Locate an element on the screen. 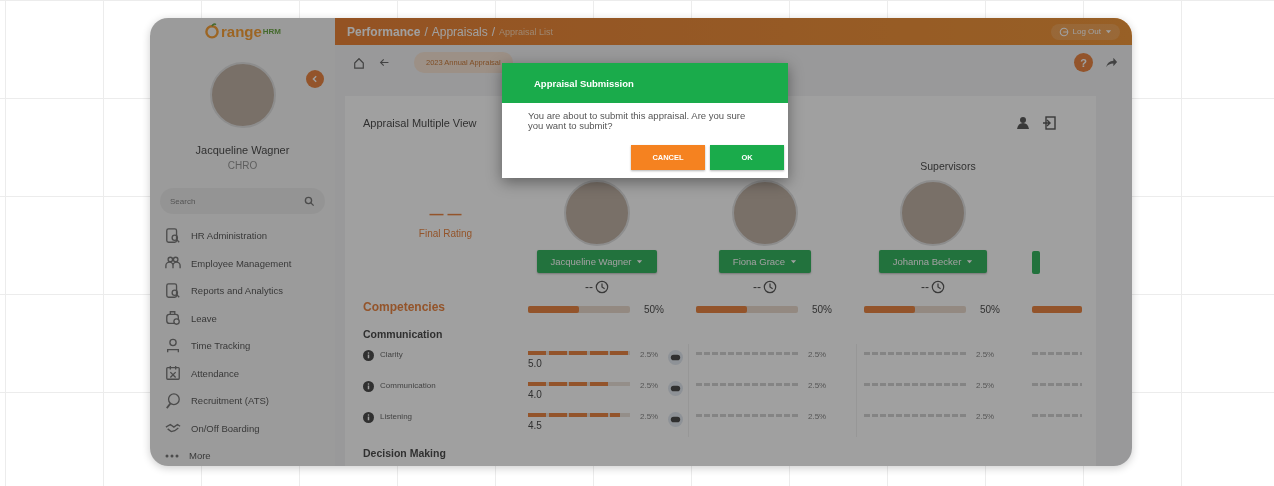 The width and height of the screenshot is (1274, 486). logo-icon is located at coordinates (211, 31).